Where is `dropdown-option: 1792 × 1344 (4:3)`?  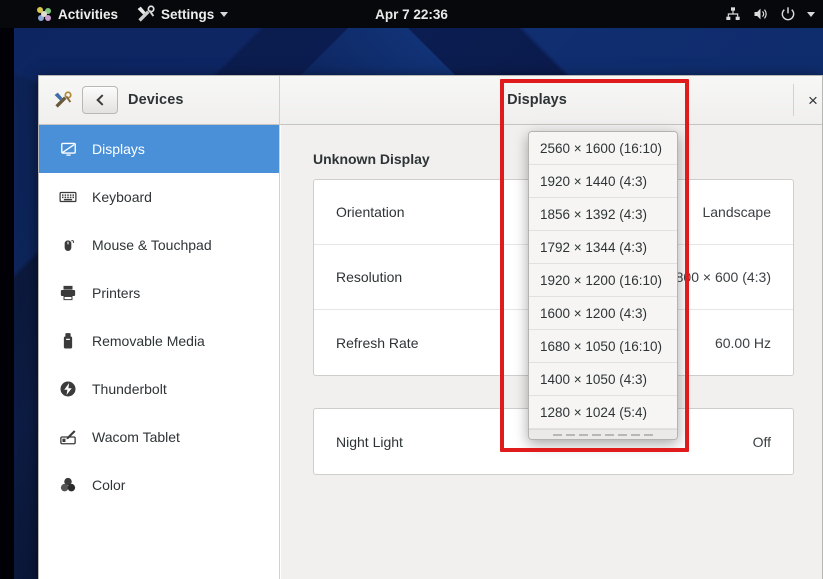
dropdown-option: 1792 × 1344 (4:3) is located at coordinates (603, 247).